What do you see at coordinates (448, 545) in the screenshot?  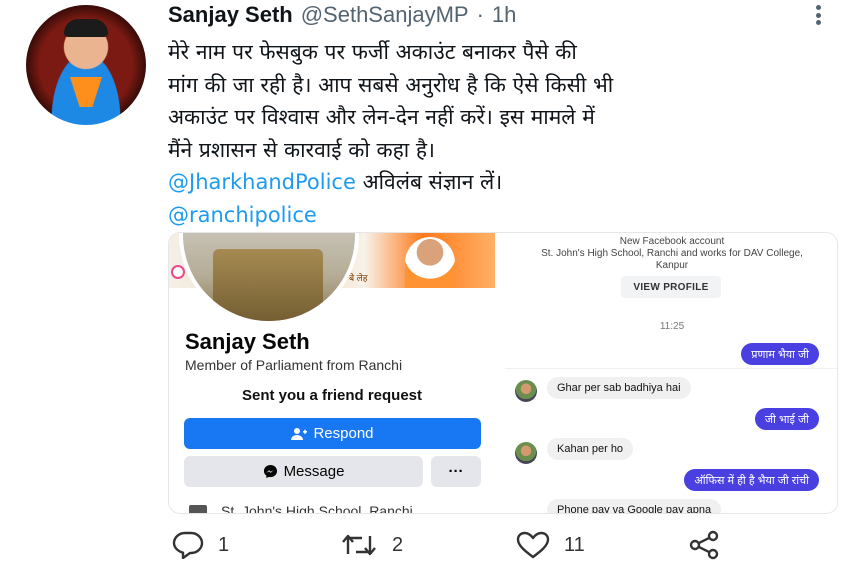 I see `tweet-actions: 1 2 11` at bounding box center [448, 545].